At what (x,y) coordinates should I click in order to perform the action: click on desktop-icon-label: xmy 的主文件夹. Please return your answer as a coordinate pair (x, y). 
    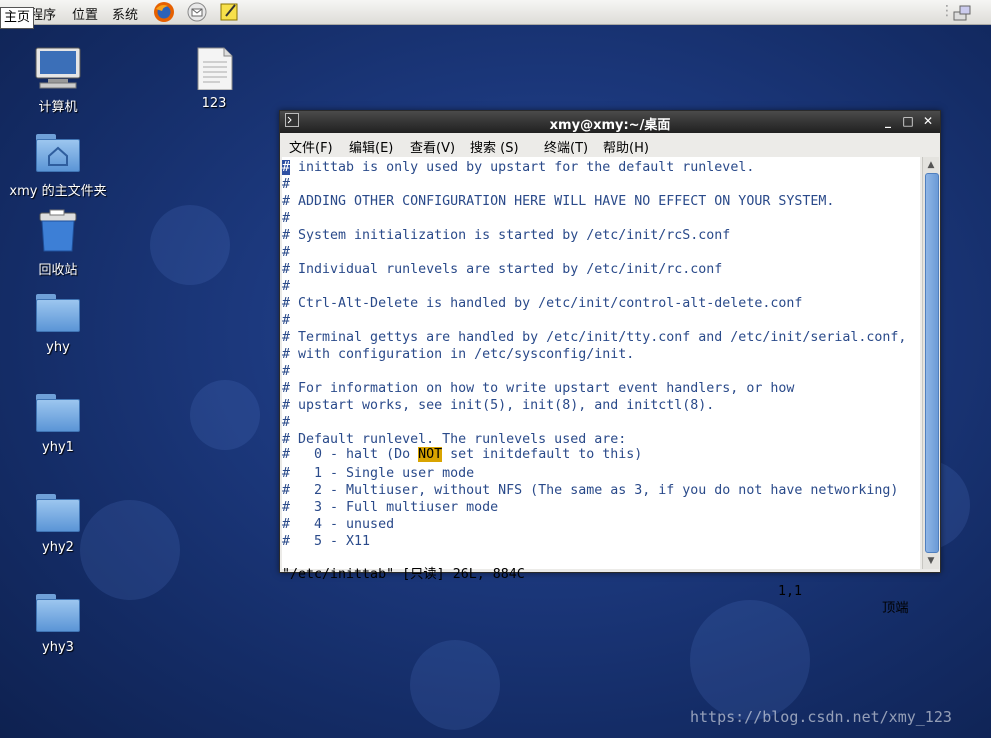
    Looking at the image, I should click on (58, 191).